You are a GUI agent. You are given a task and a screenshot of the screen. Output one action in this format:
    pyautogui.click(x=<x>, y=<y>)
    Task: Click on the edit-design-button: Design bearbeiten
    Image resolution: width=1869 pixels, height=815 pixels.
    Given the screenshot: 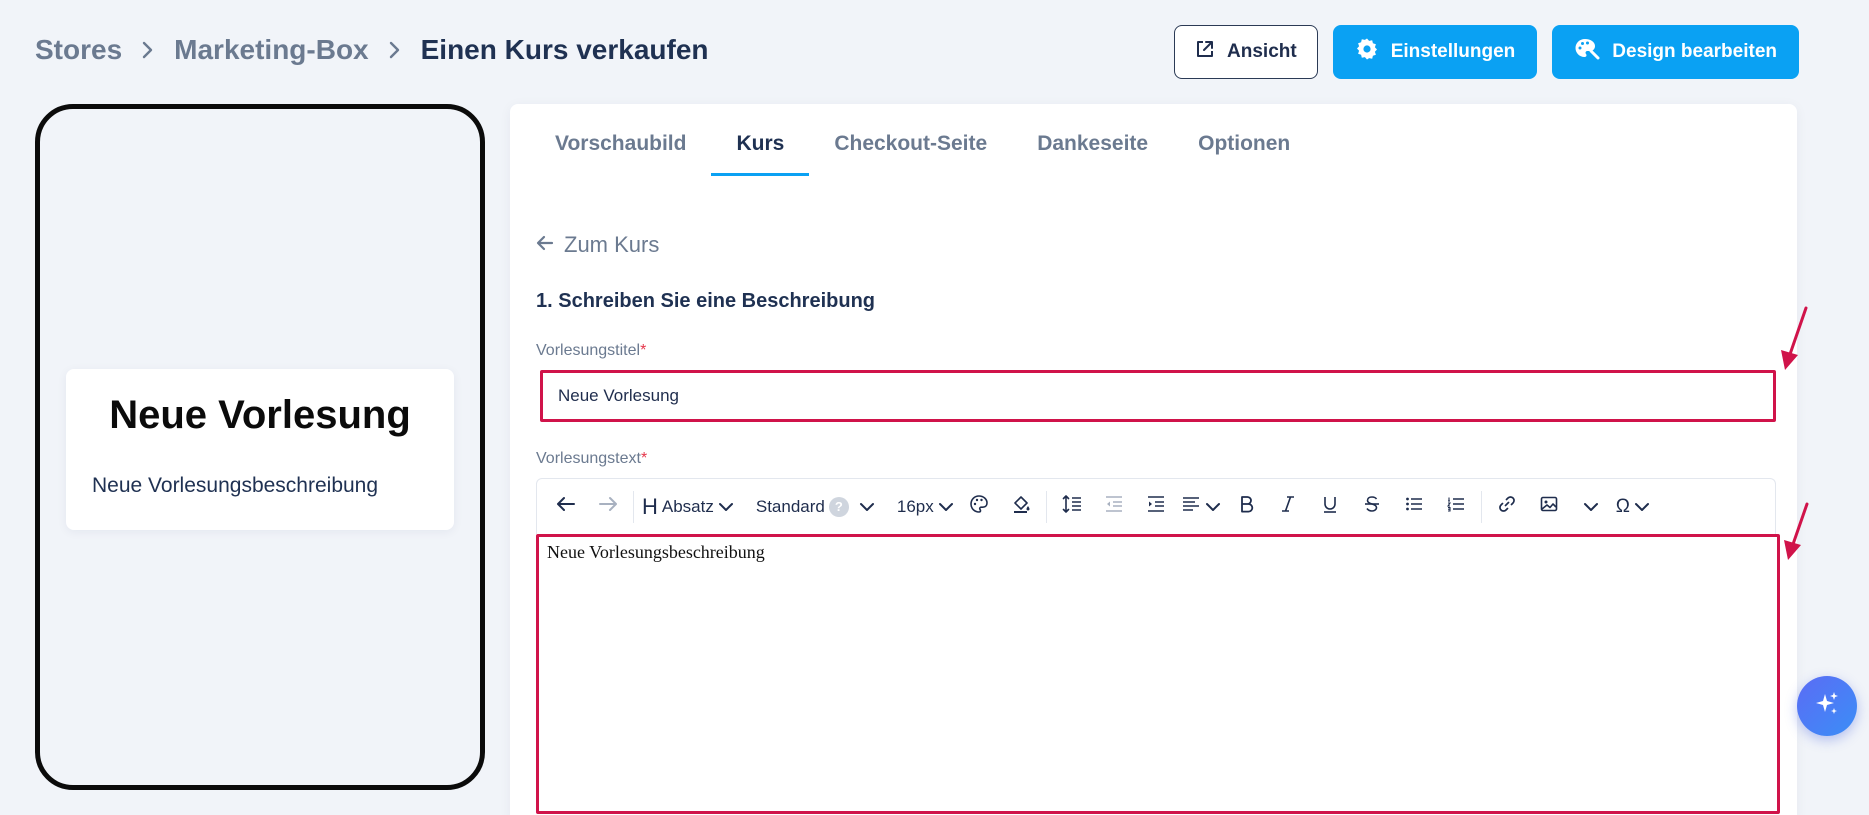 What is the action you would take?
    pyautogui.click(x=1675, y=52)
    